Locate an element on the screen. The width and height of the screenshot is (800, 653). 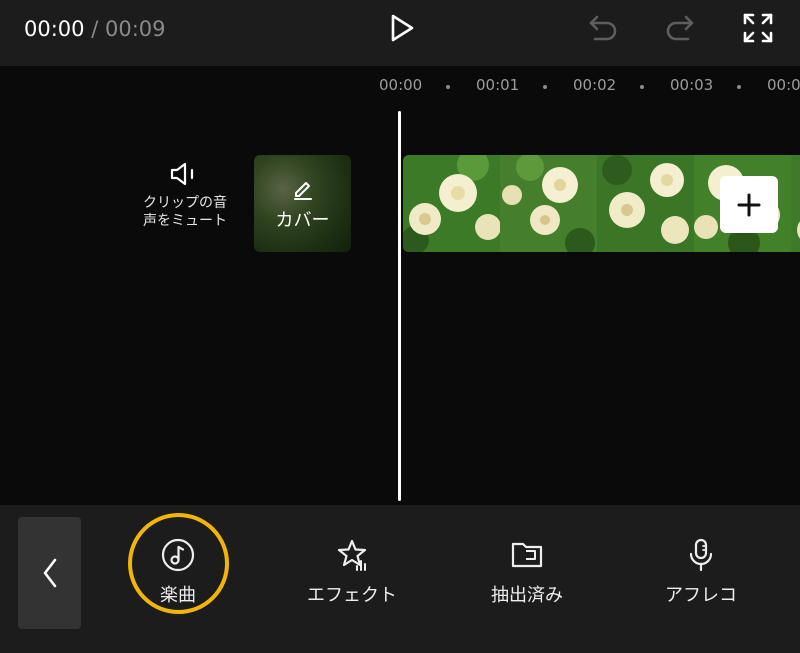
music-tool-button: 楽曲 is located at coordinates (178, 572).